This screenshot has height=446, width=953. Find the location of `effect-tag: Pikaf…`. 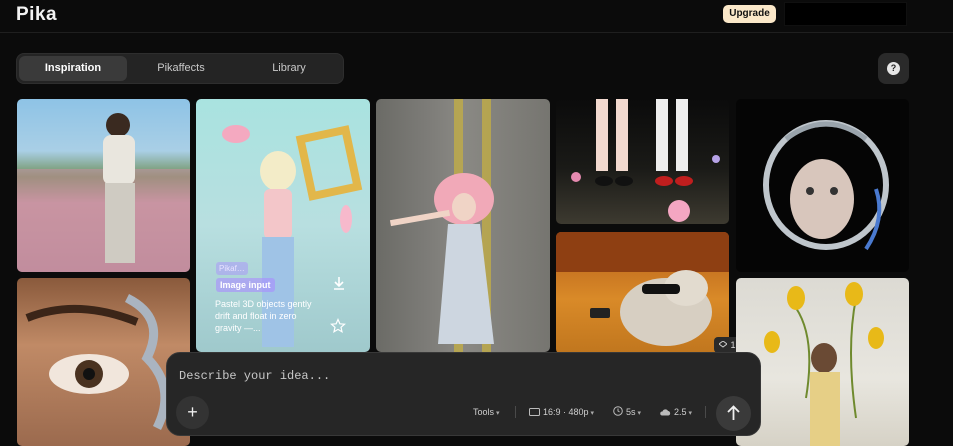

effect-tag: Pikaf… is located at coordinates (232, 268).